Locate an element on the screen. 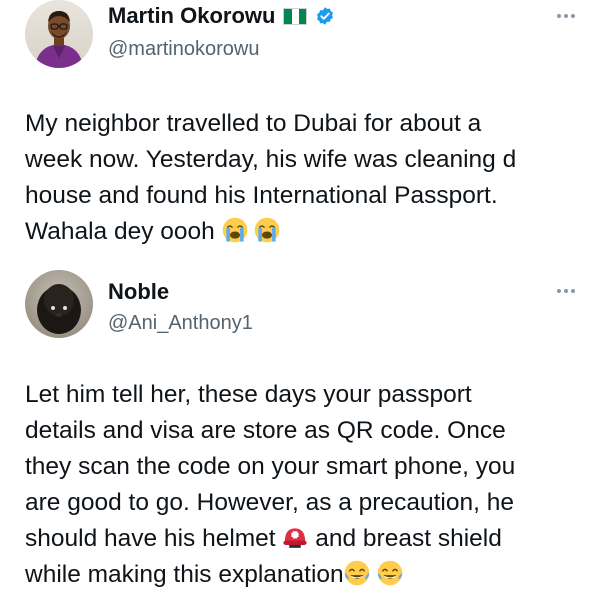  post-text-line-with-emoji: should have his helmet and breast shield is located at coordinates (302, 539).